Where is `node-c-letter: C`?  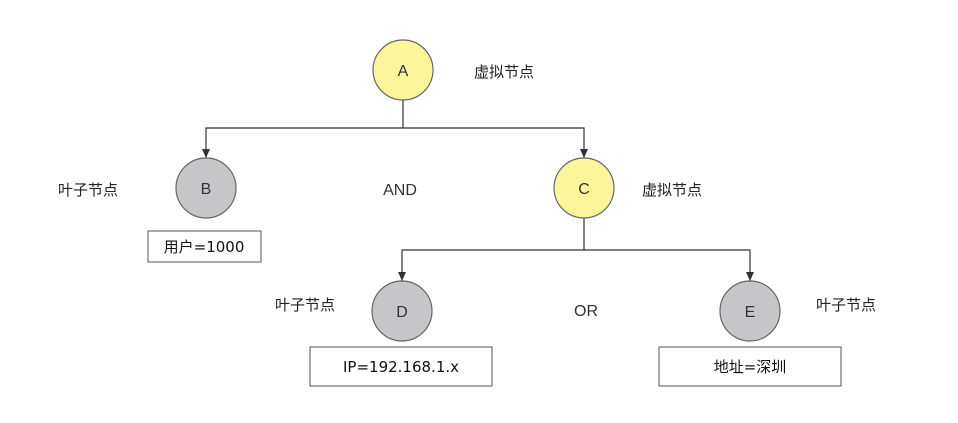
node-c-letter: C is located at coordinates (584, 189).